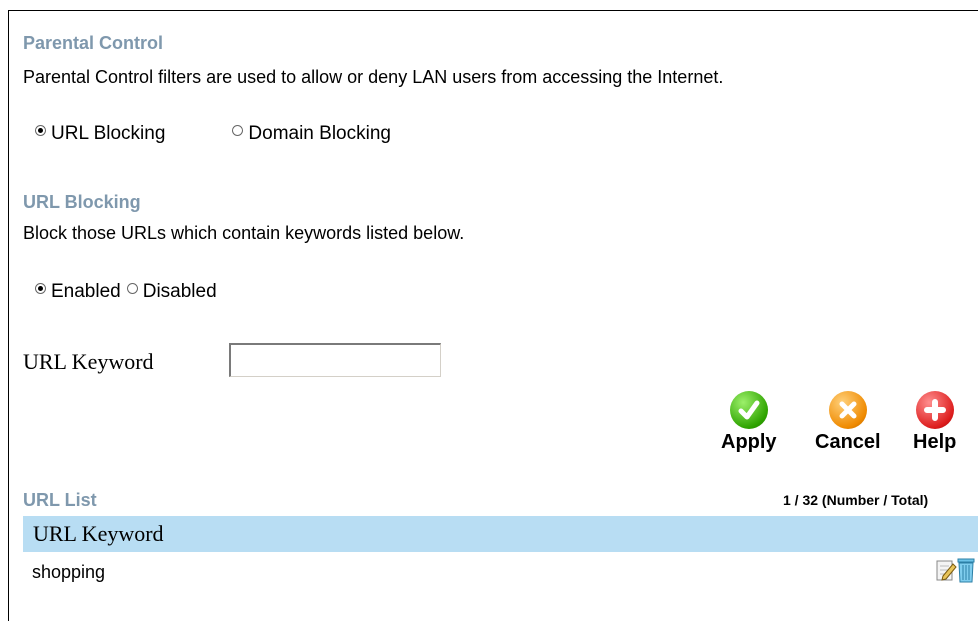  Describe the element at coordinates (88, 361) in the screenshot. I see `url-keyword-label: URL Keyword` at that location.